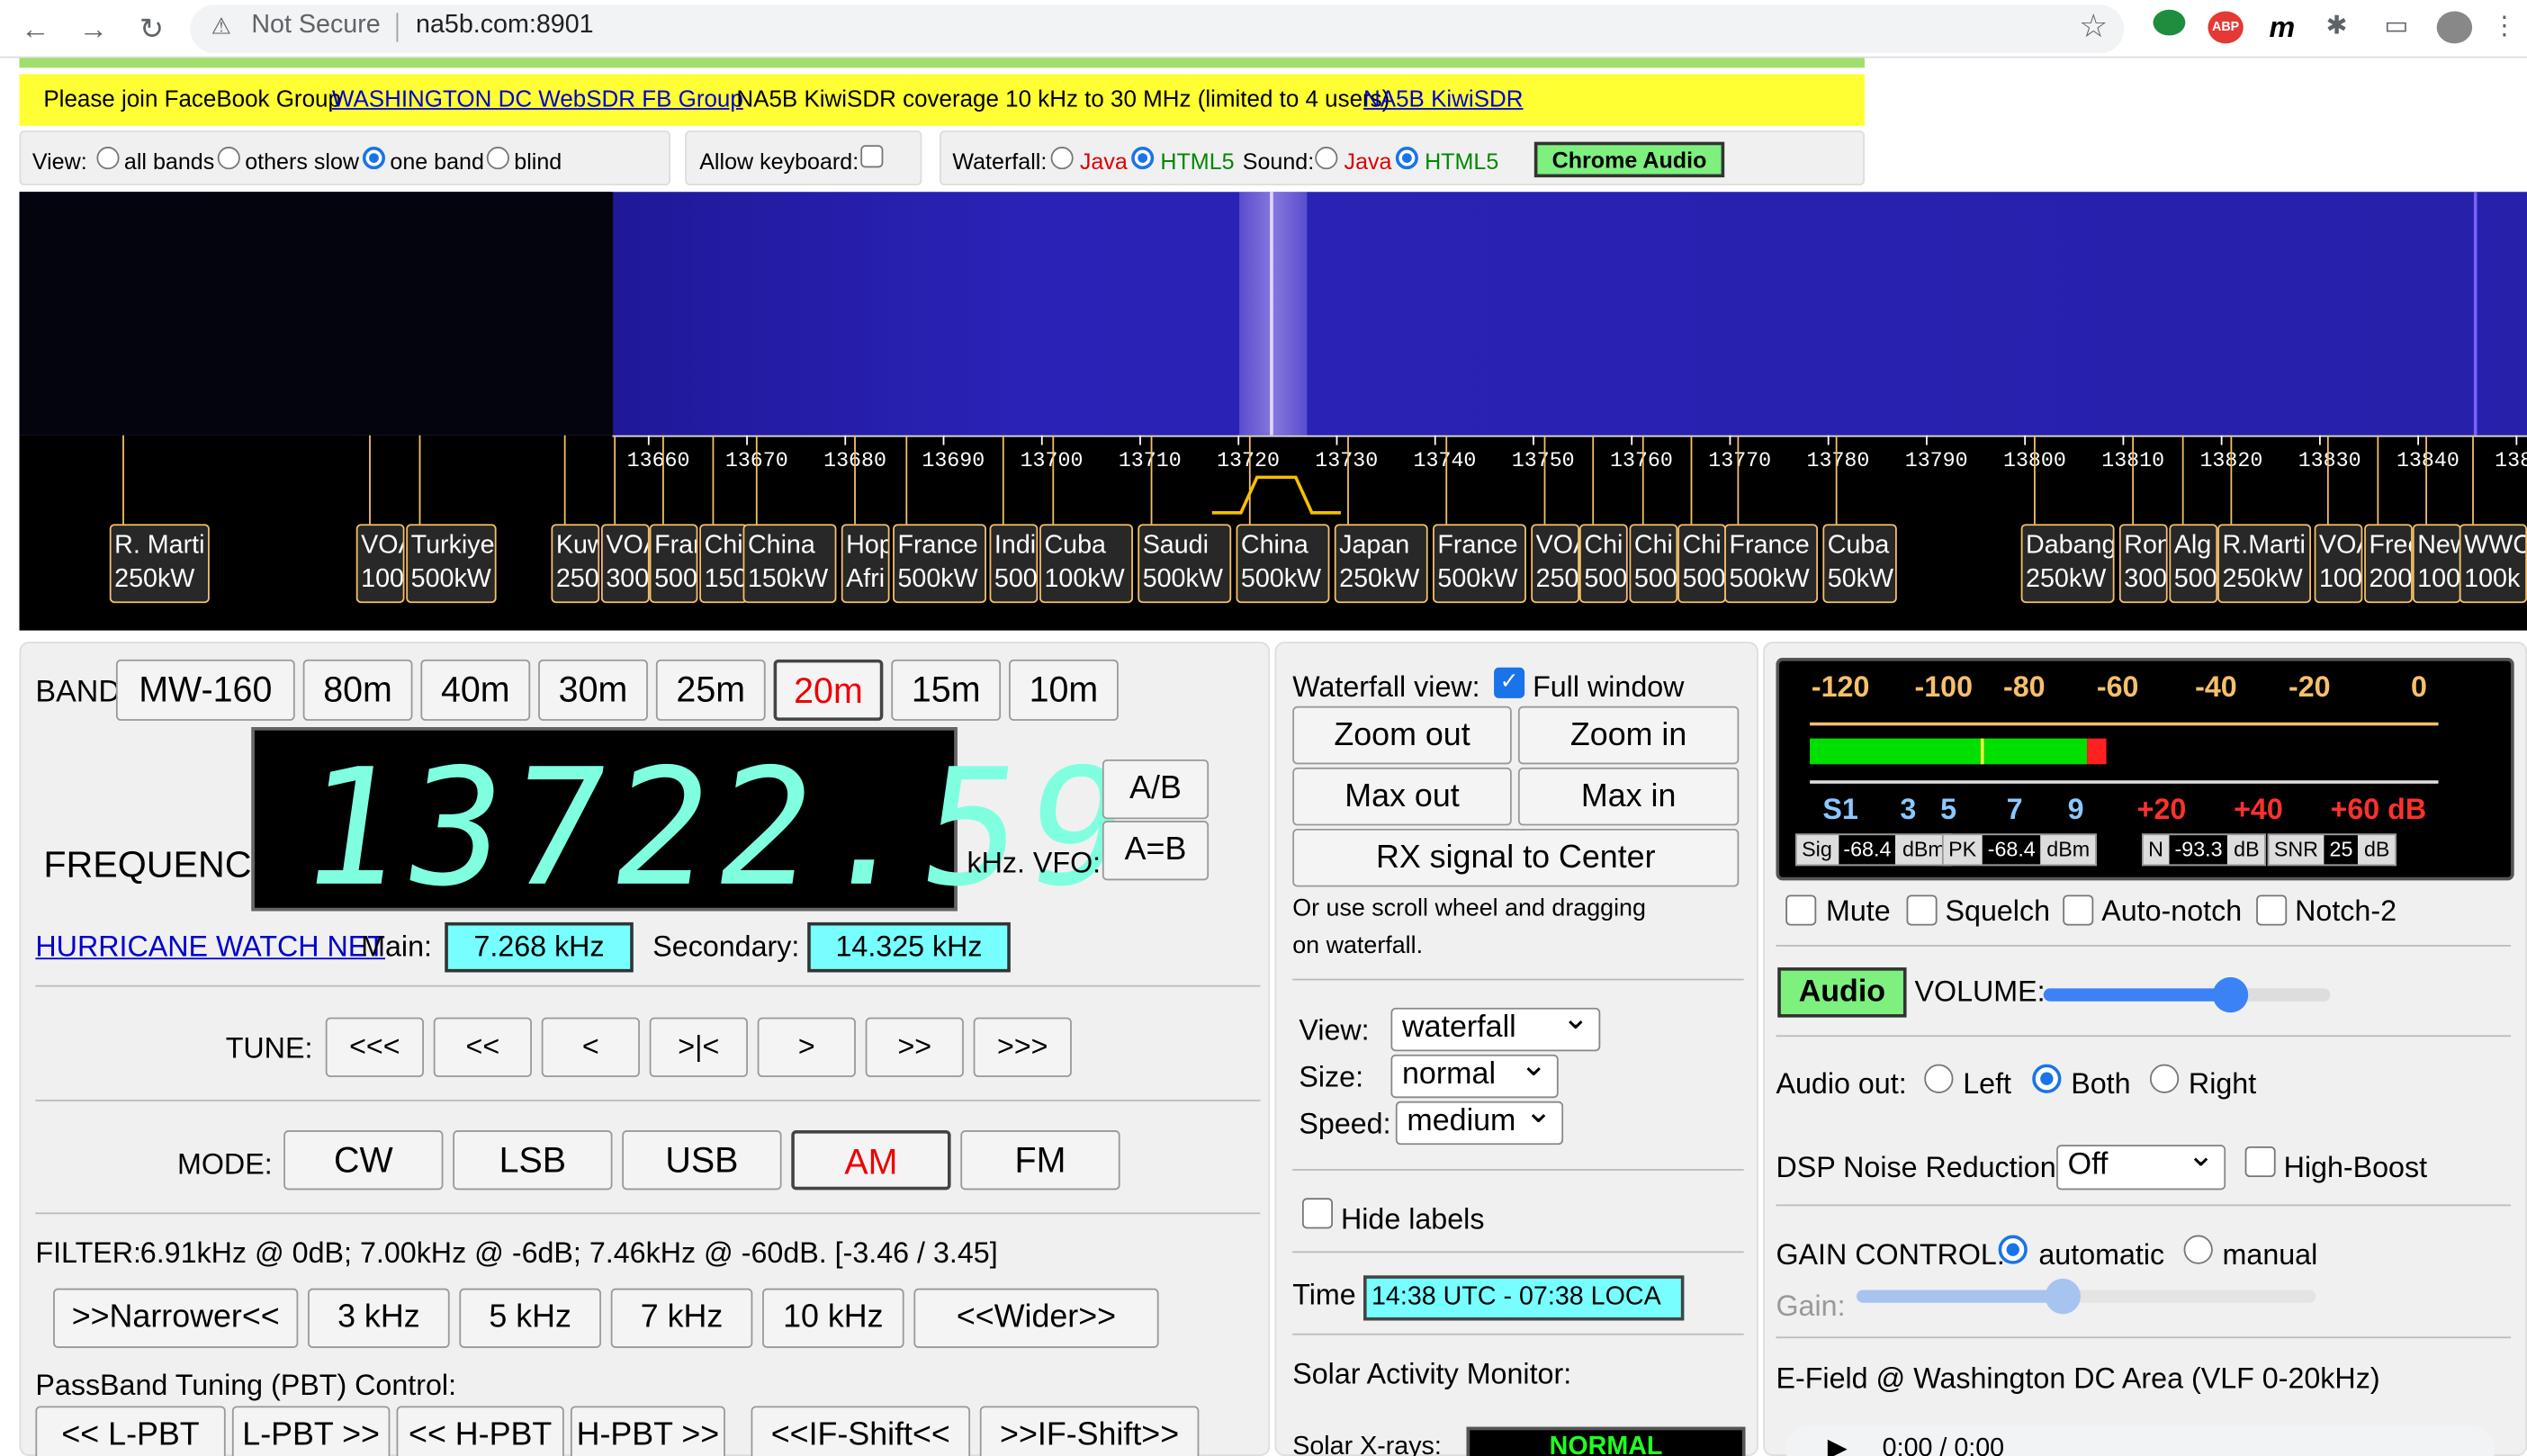  Describe the element at coordinates (1922, 910) in the screenshot. I see `squelch-checkbox` at that location.